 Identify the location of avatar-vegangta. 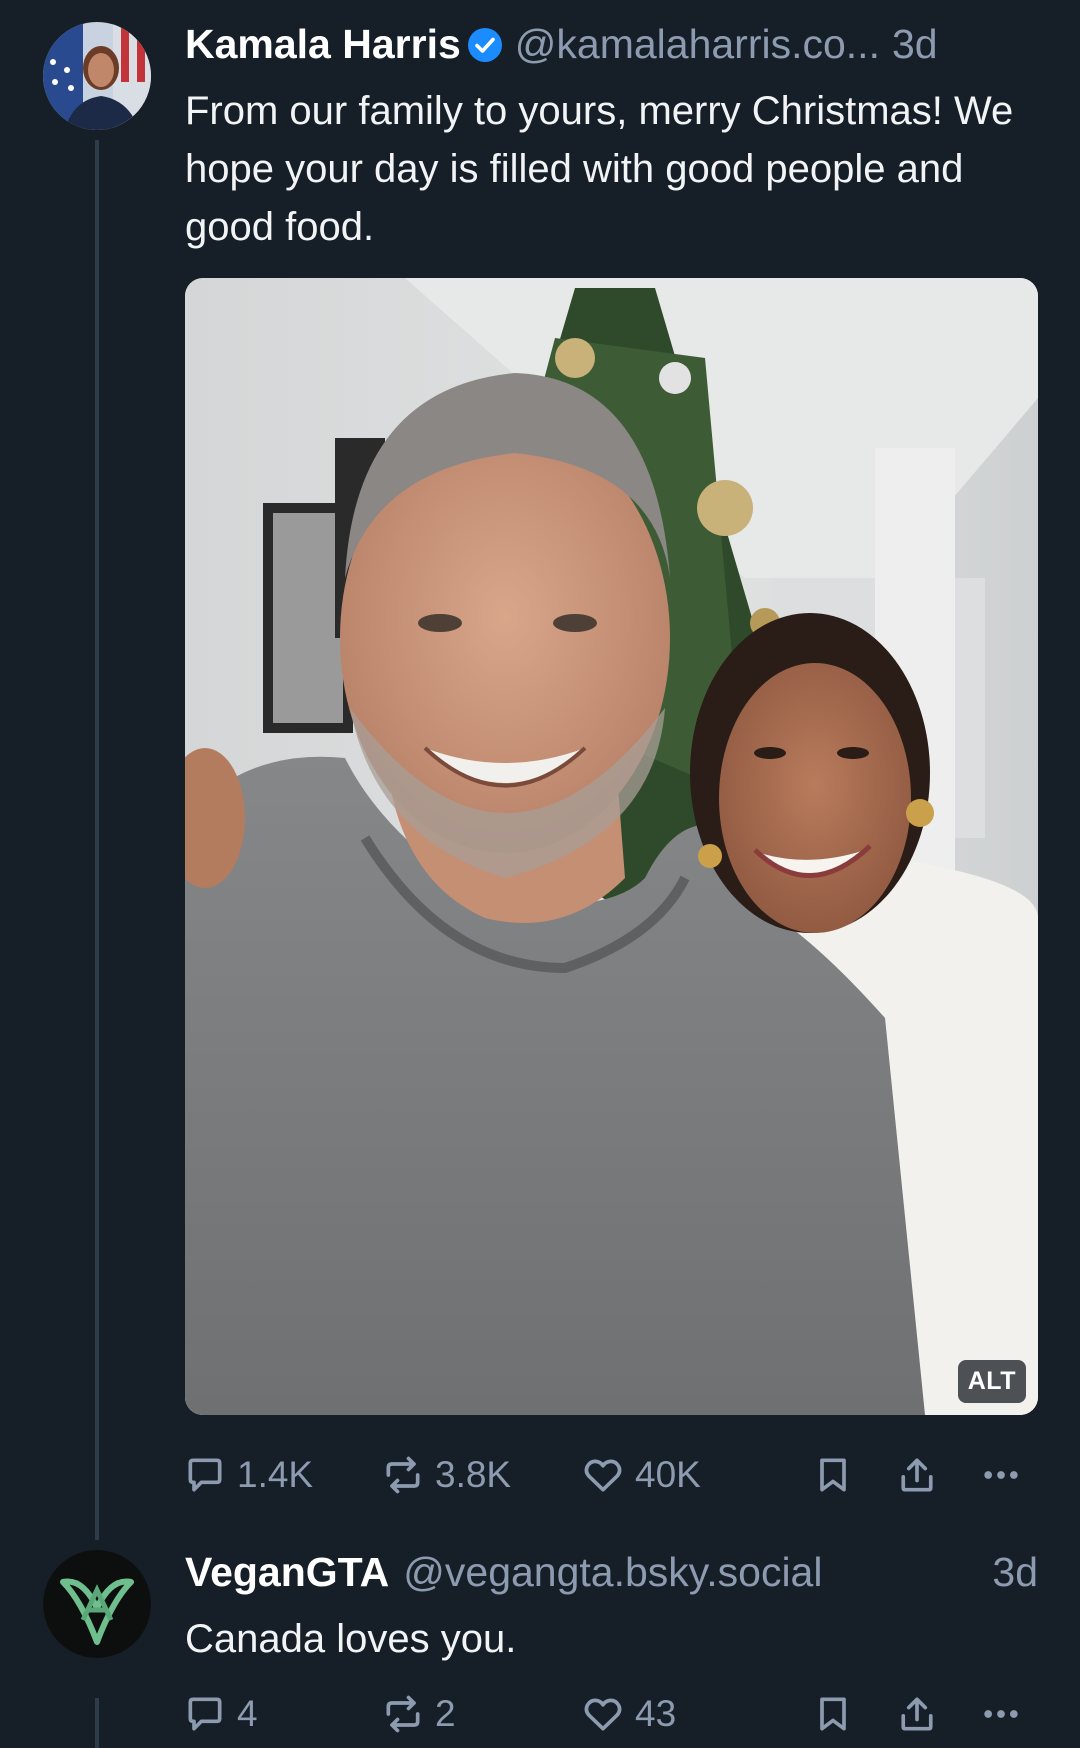
(97, 1604).